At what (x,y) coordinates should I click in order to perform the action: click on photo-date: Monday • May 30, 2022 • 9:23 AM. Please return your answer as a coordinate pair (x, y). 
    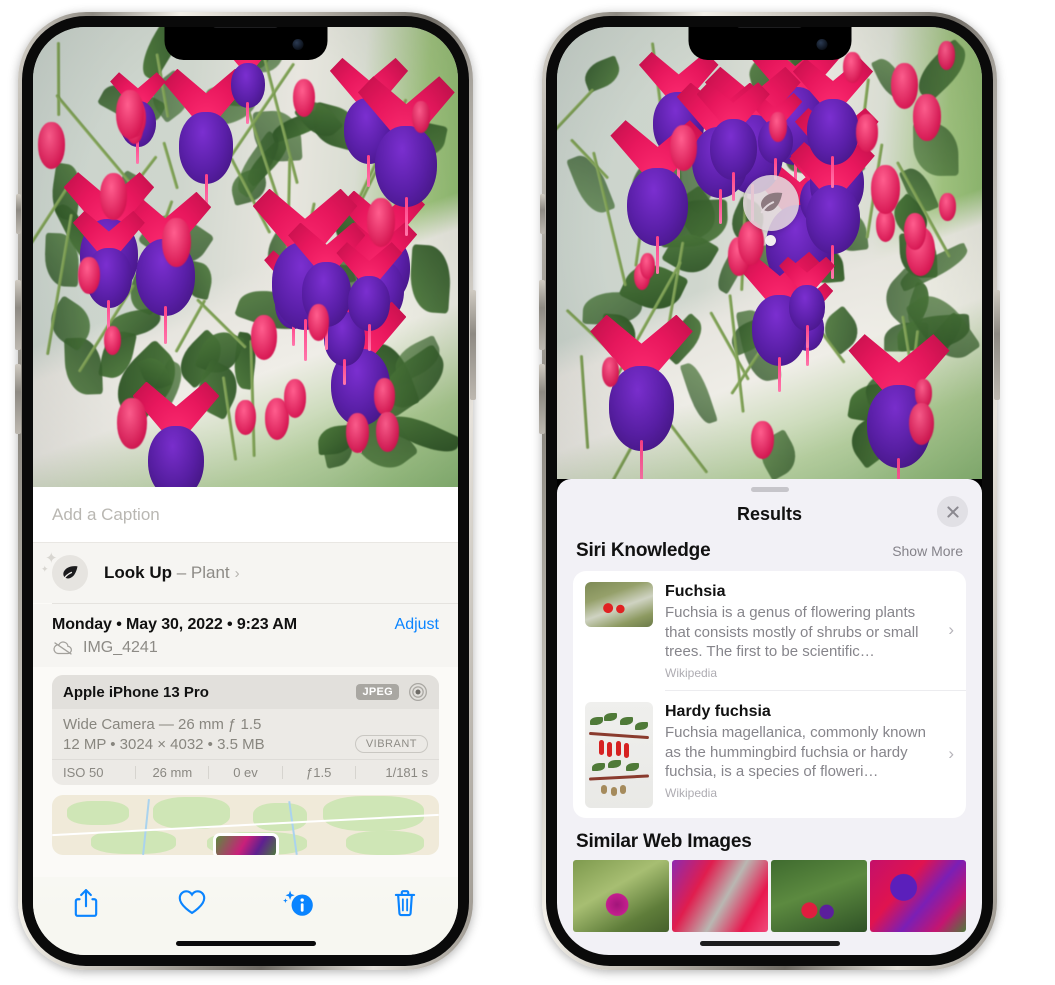
    Looking at the image, I should click on (174, 624).